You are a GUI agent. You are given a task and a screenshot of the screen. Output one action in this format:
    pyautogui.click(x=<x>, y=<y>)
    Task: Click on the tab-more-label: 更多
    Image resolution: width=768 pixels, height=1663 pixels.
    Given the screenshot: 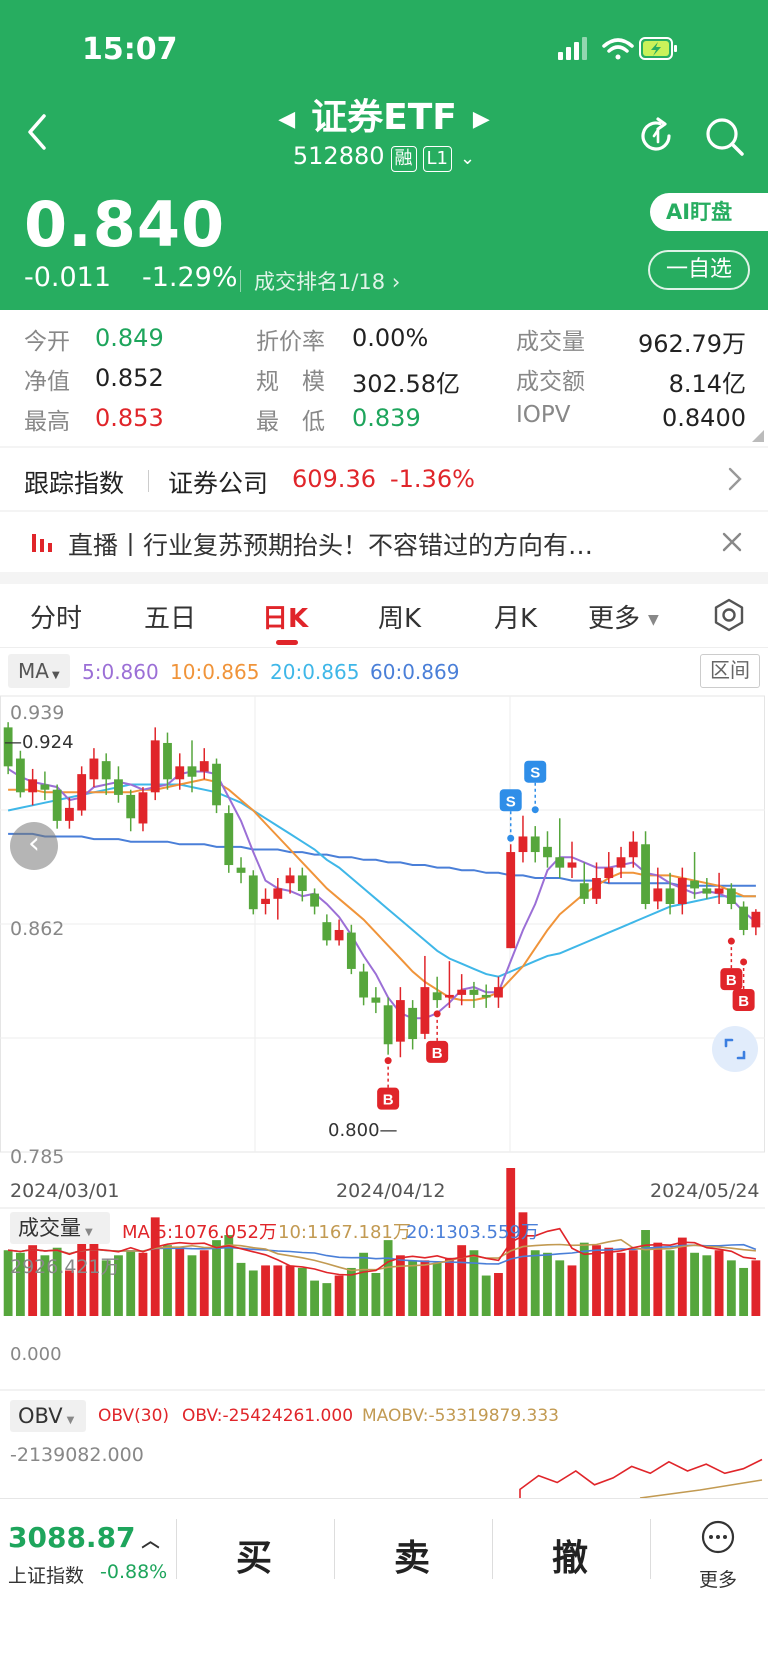 What is the action you would take?
    pyautogui.click(x=614, y=619)
    